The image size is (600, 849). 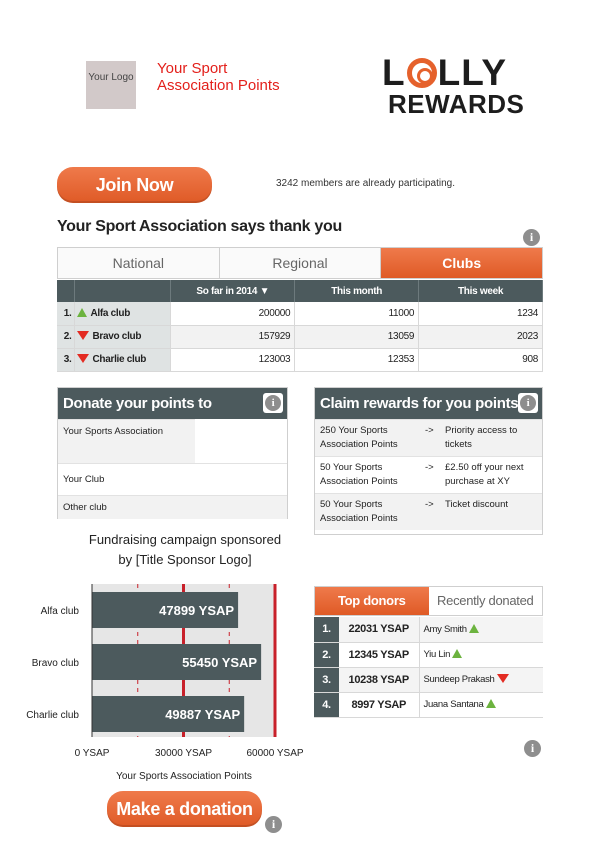 What do you see at coordinates (379, 630) in the screenshot?
I see `donor-points: 22031 YSAP` at bounding box center [379, 630].